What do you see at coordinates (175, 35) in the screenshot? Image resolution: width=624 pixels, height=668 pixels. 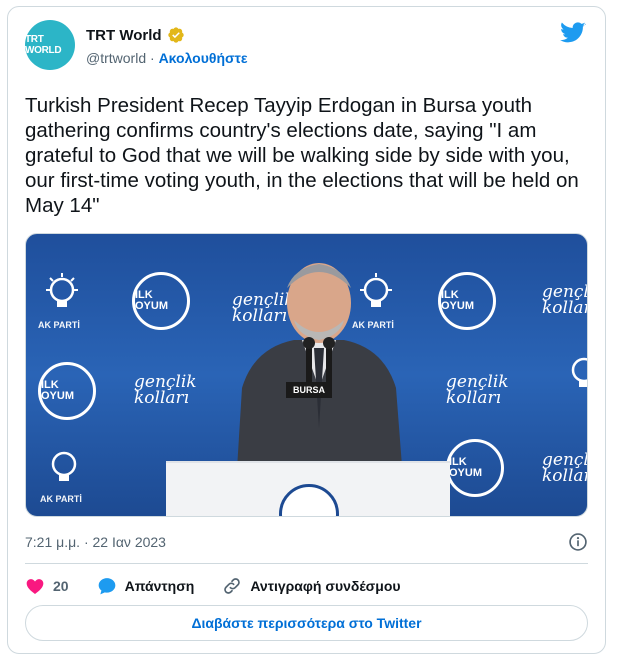 I see `verified-badge-icon` at bounding box center [175, 35].